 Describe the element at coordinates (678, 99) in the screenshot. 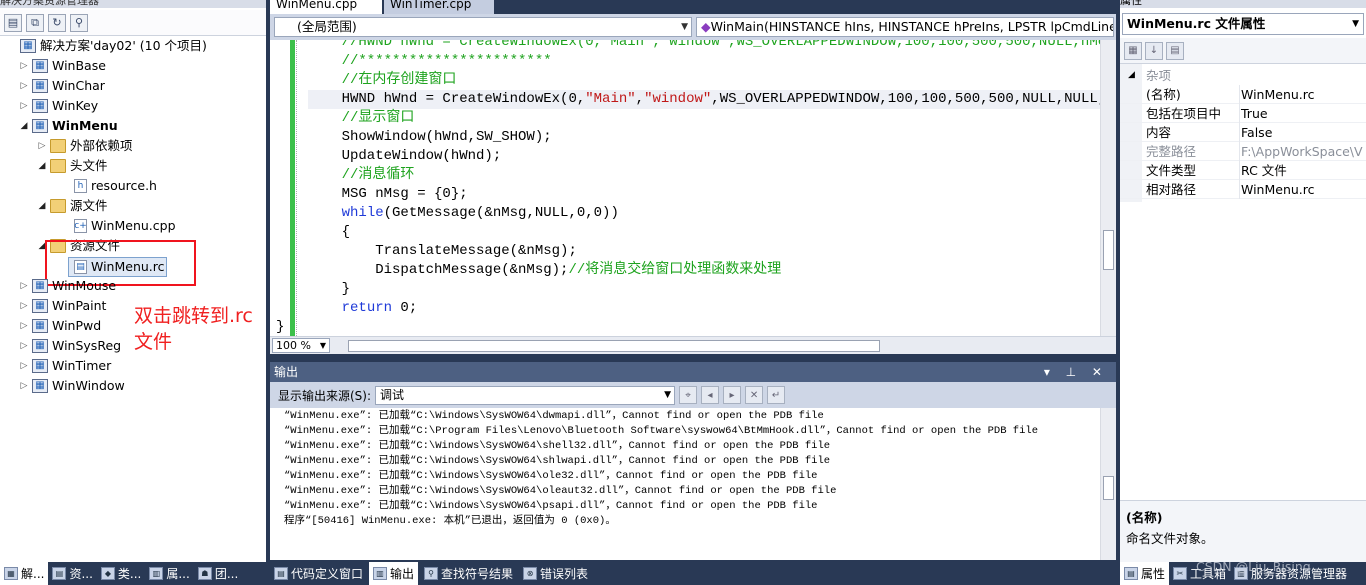

I see `string-literal: "window"` at that location.